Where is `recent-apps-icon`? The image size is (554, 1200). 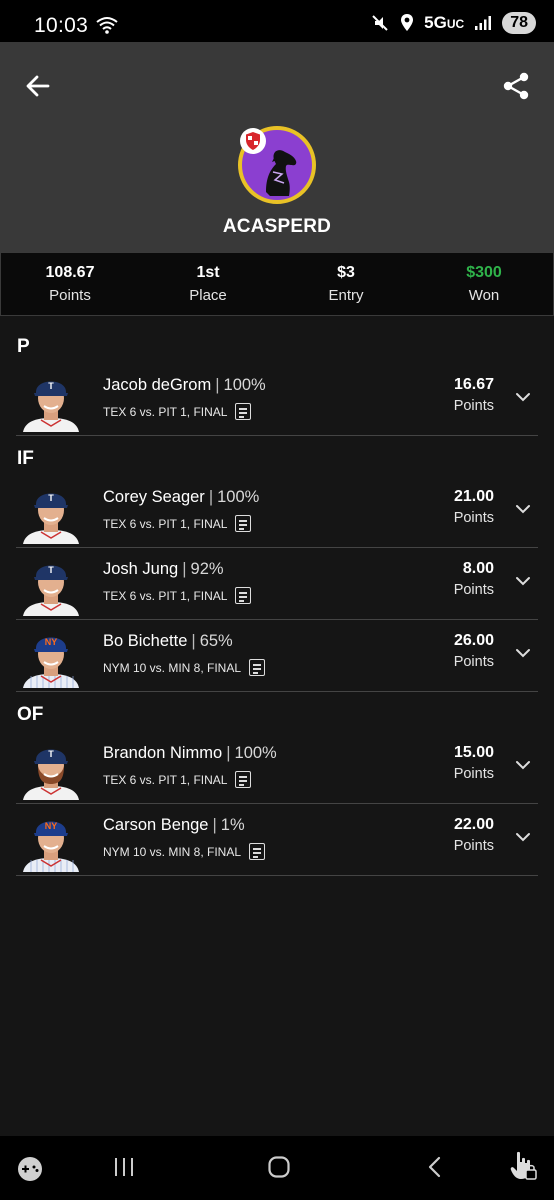 recent-apps-icon is located at coordinates (124, 1167).